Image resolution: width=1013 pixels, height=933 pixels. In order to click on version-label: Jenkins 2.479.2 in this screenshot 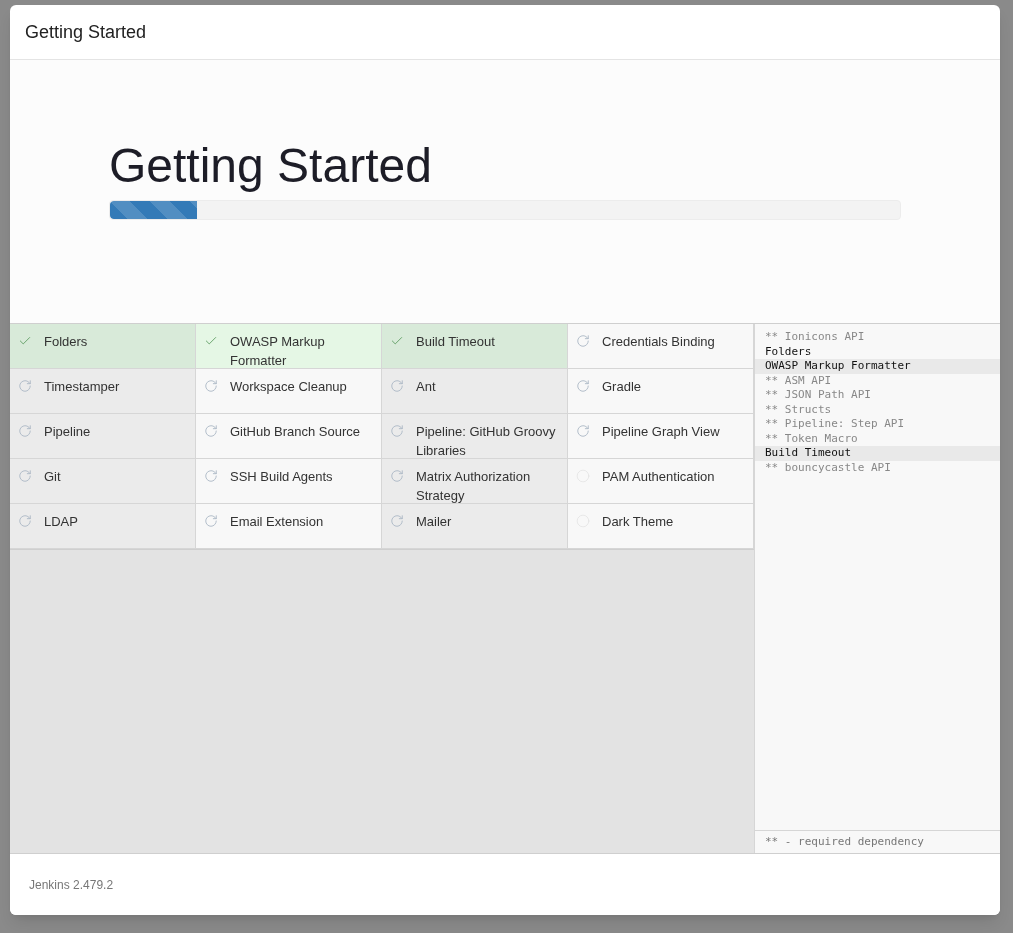, I will do `click(71, 885)`.